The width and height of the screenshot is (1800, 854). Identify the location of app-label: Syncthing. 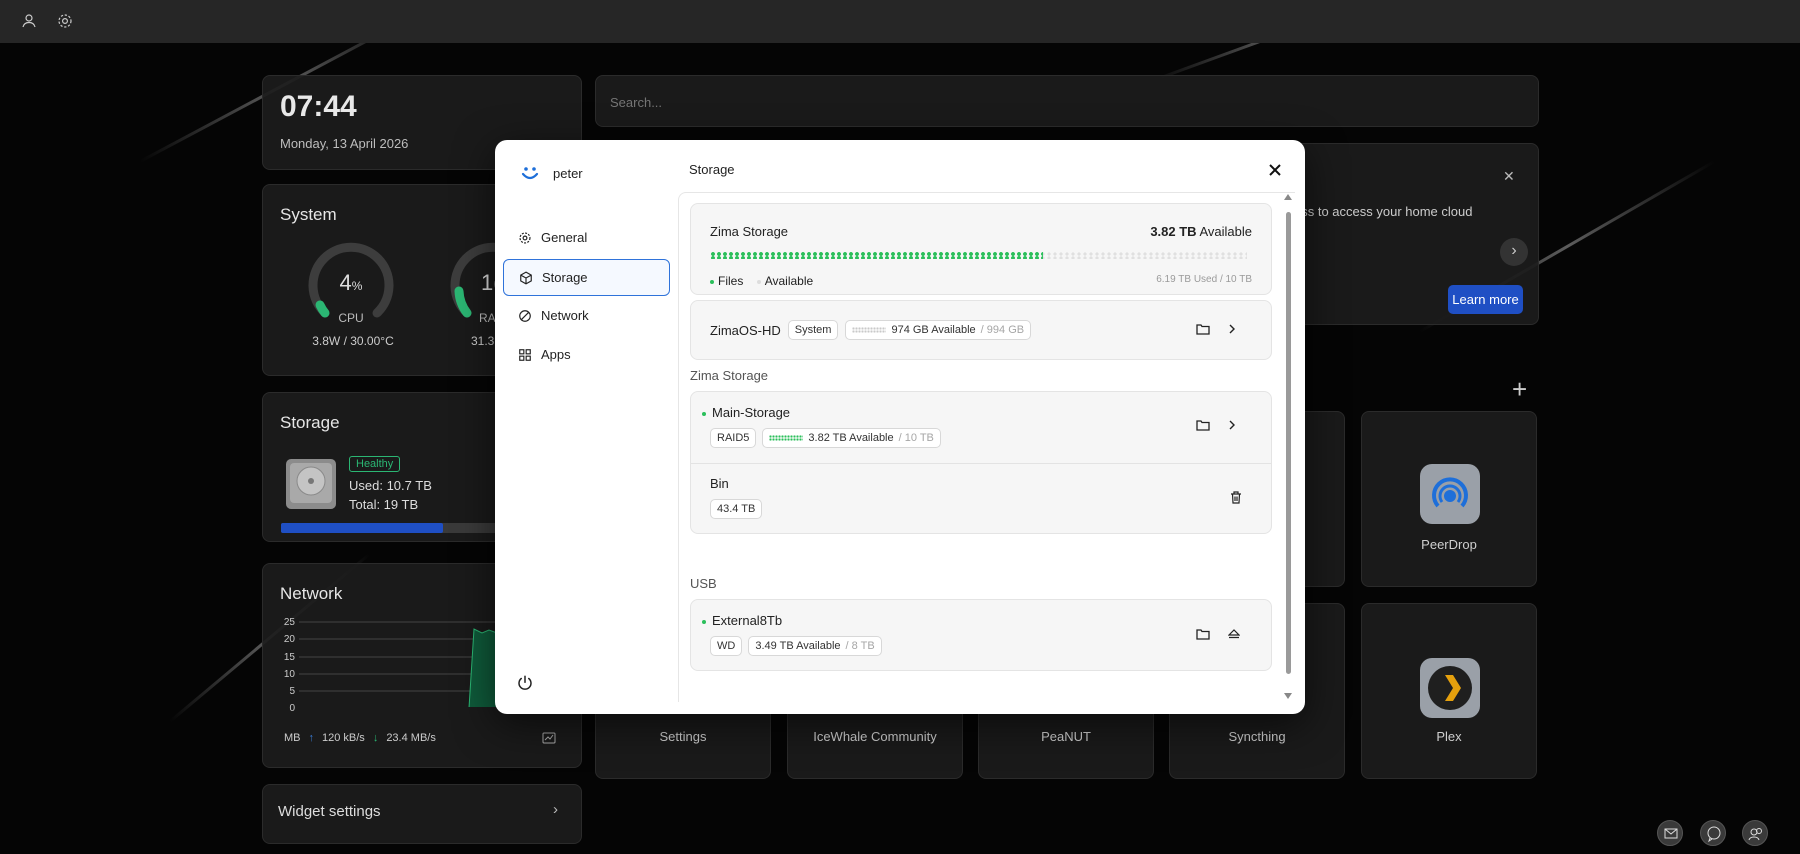
(1257, 736).